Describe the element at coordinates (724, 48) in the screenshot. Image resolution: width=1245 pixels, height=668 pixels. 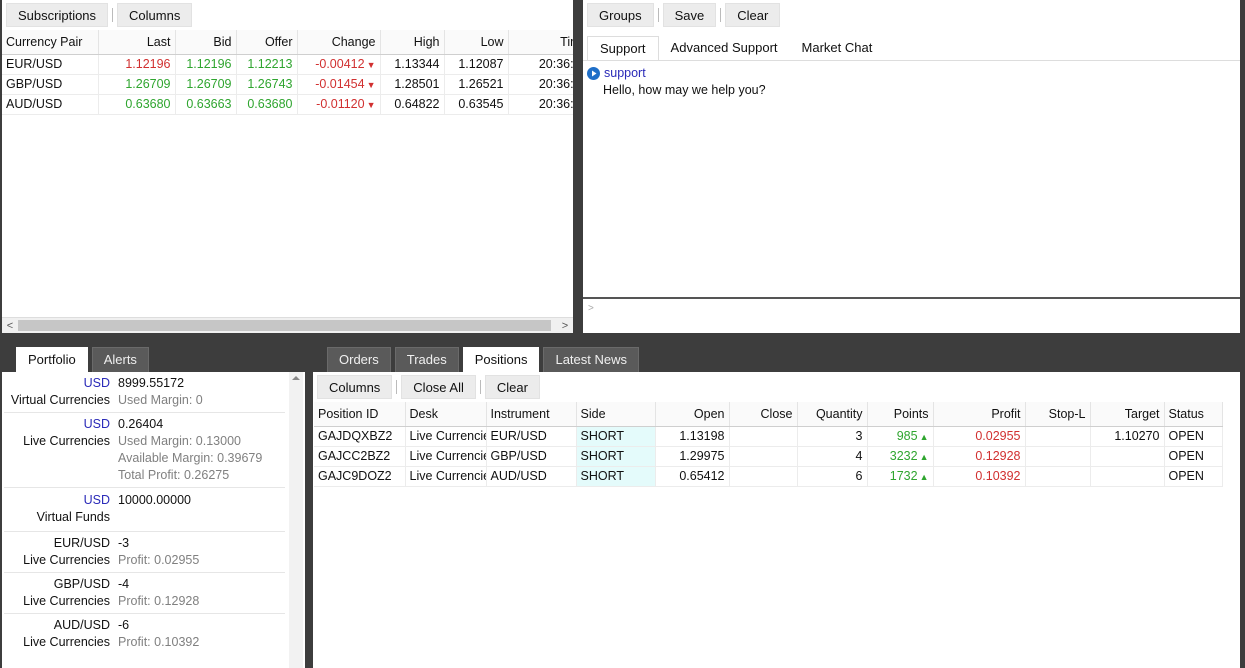
I see `tab-advanced-support: Advanced Support` at that location.